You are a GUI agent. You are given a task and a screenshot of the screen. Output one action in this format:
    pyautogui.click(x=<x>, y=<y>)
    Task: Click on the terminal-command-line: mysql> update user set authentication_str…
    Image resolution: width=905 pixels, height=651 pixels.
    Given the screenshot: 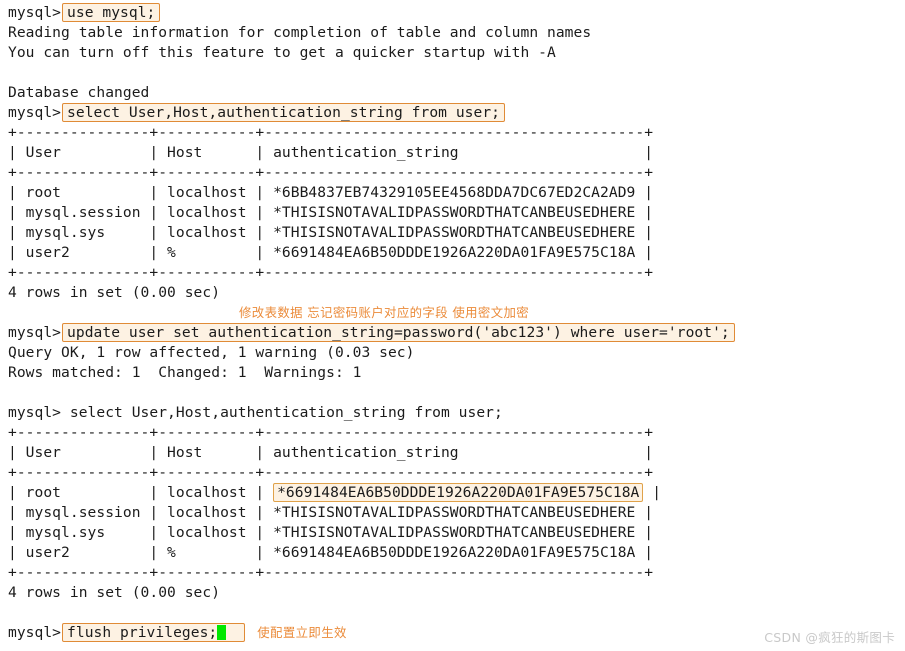 What is the action you would take?
    pyautogui.click(x=456, y=333)
    